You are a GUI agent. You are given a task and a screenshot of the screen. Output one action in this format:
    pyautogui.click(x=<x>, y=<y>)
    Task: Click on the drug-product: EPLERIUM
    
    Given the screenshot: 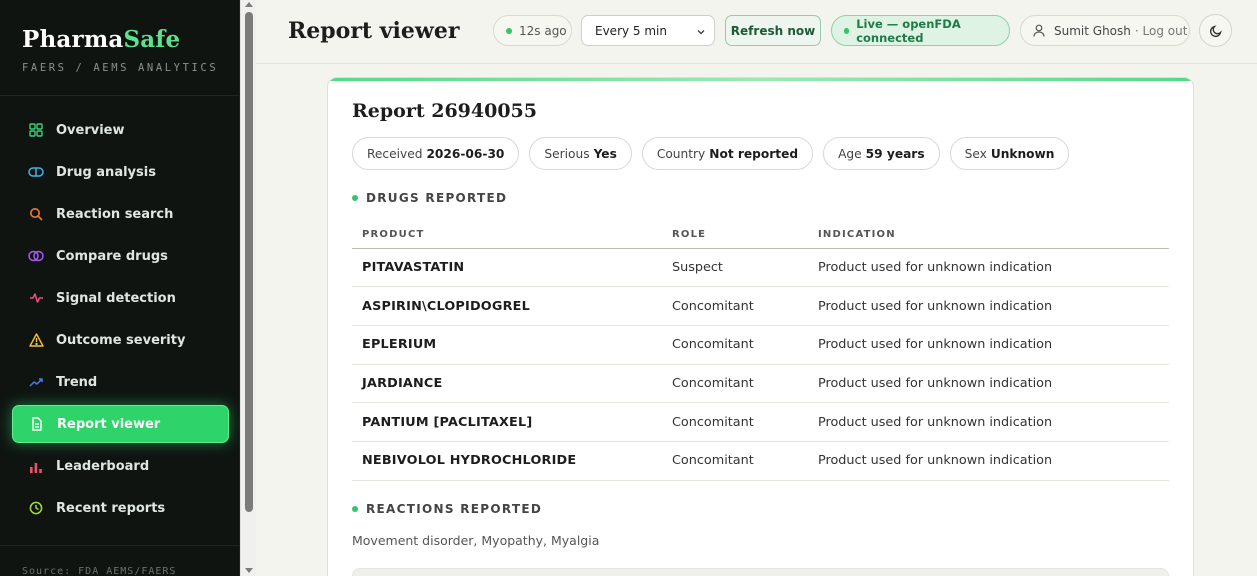 What is the action you would take?
    pyautogui.click(x=507, y=345)
    